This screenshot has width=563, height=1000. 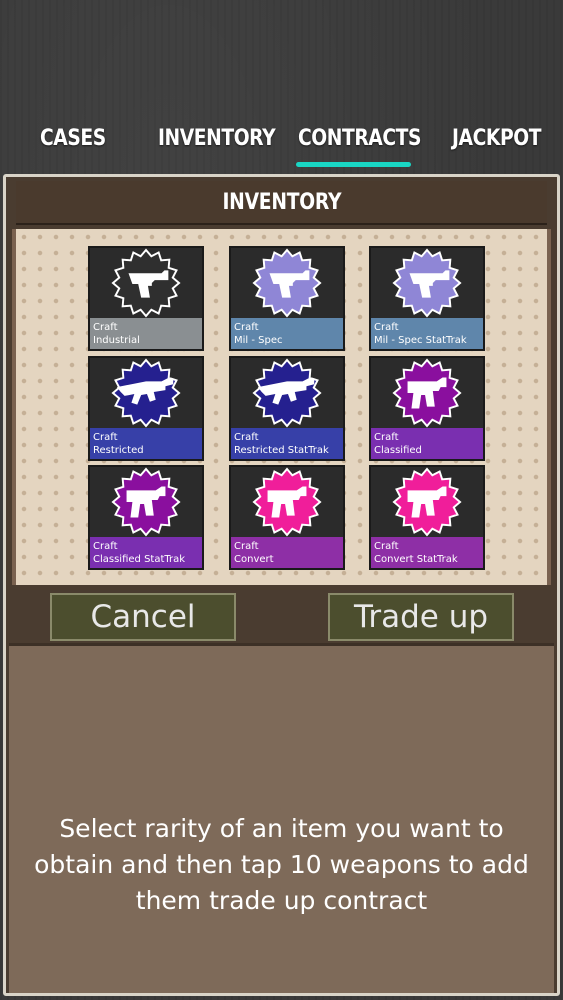 What do you see at coordinates (287, 443) in the screenshot?
I see `rarity-label: Craft Restricted StatTrak` at bounding box center [287, 443].